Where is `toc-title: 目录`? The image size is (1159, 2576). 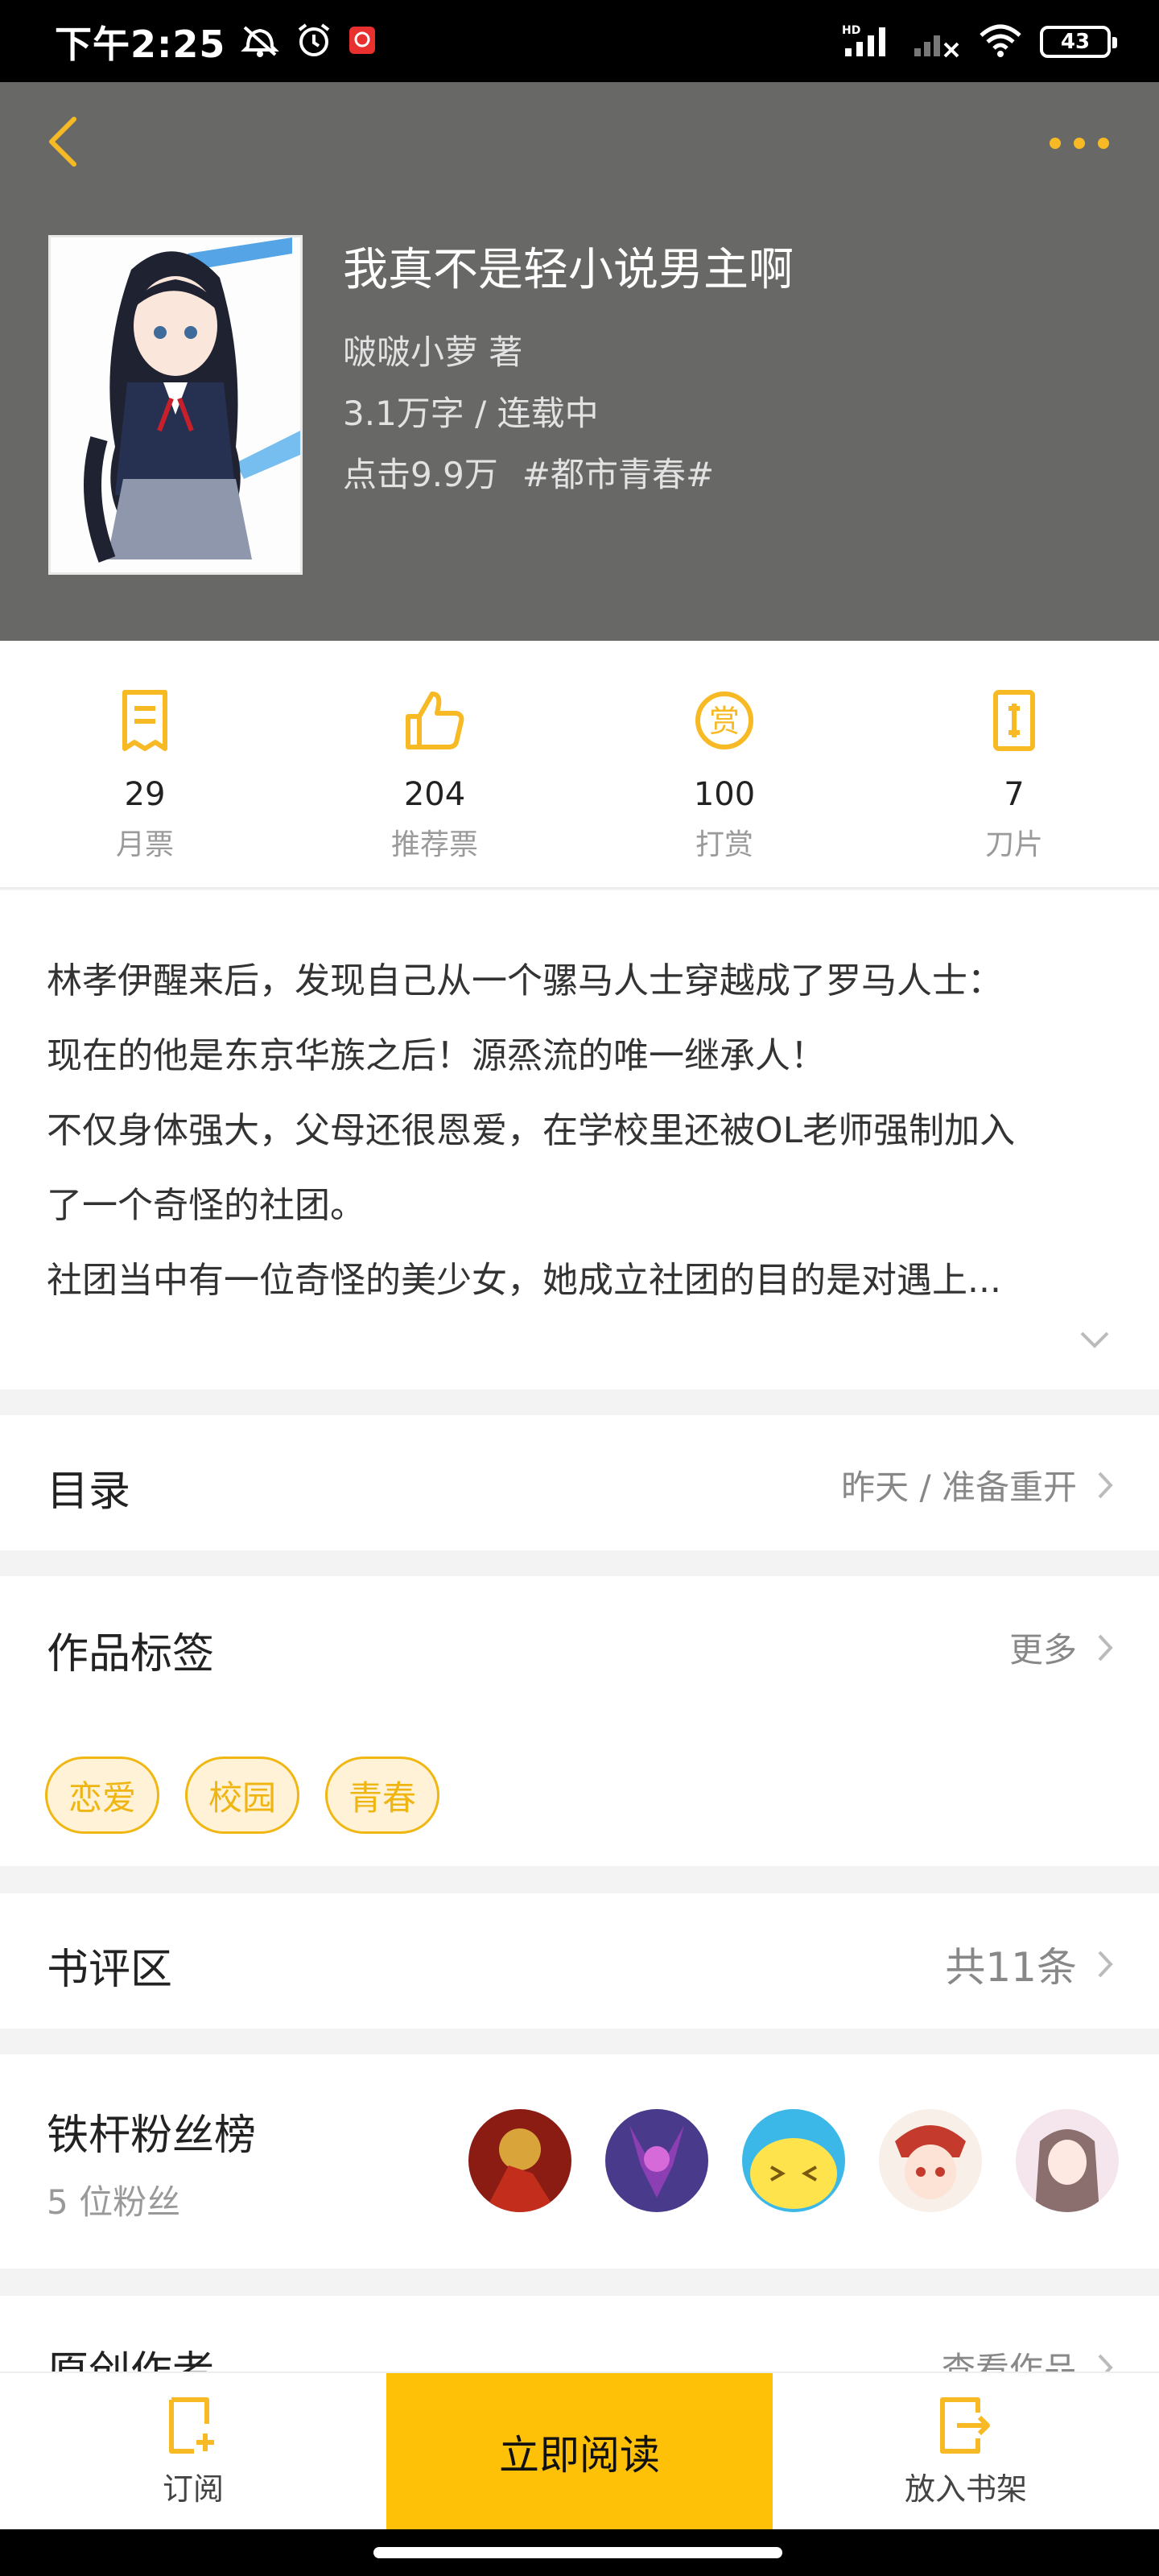 toc-title: 目录 is located at coordinates (89, 1492).